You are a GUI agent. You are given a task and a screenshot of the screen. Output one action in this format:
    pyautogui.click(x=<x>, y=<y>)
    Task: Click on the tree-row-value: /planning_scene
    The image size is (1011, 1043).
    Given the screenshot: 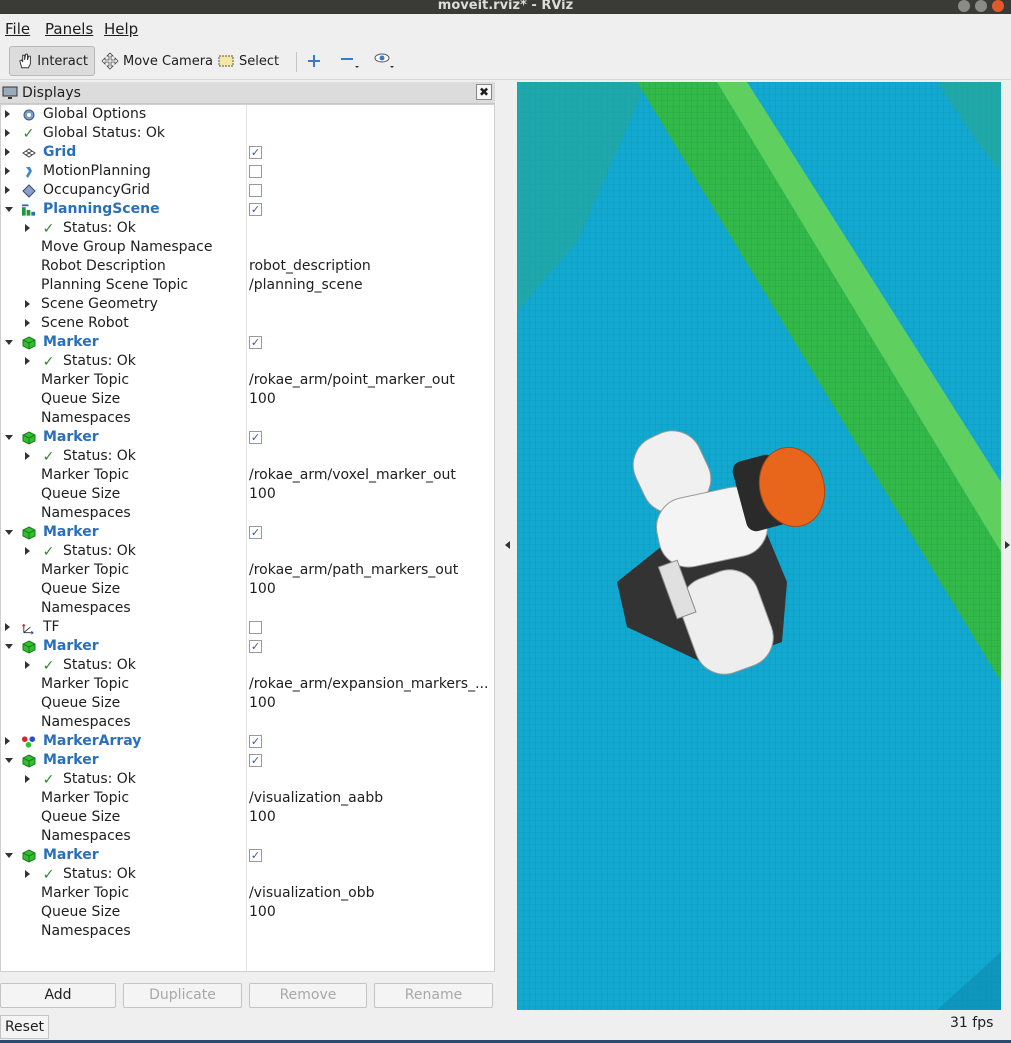 What is the action you would take?
    pyautogui.click(x=370, y=285)
    